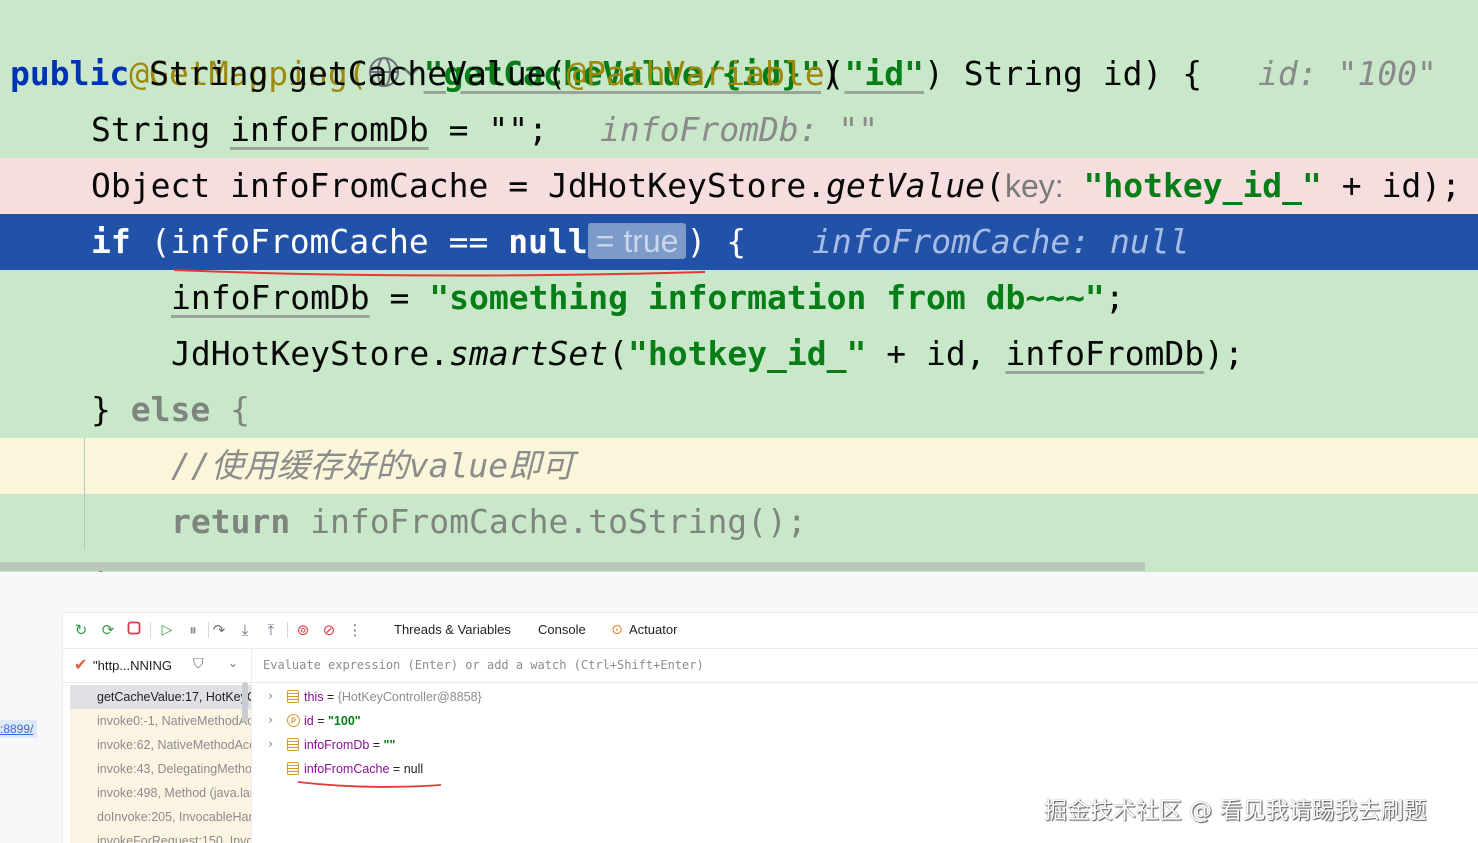 Image resolution: width=1478 pixels, height=843 pixels. Describe the element at coordinates (409, 697) in the screenshot. I see `variable-value: {HotKeyController@8858}` at that location.